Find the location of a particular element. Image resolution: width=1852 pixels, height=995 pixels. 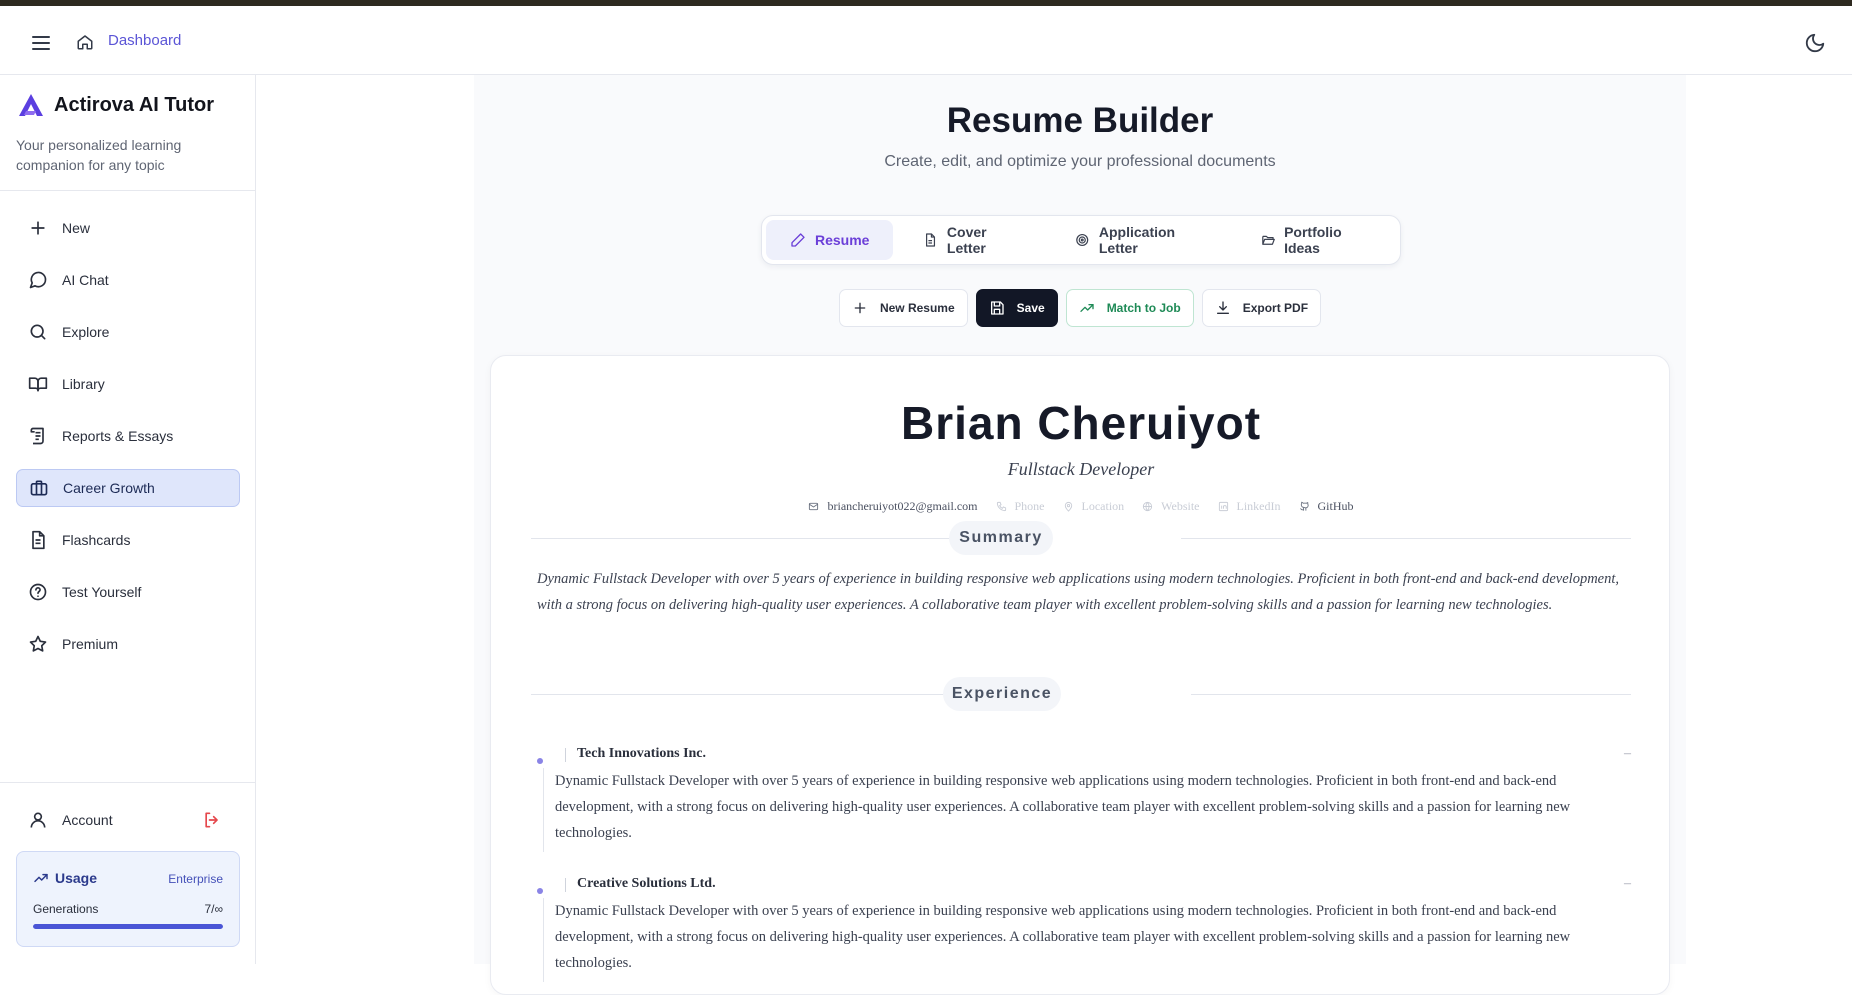

sidebar-item-premium: Premium is located at coordinates (128, 644).